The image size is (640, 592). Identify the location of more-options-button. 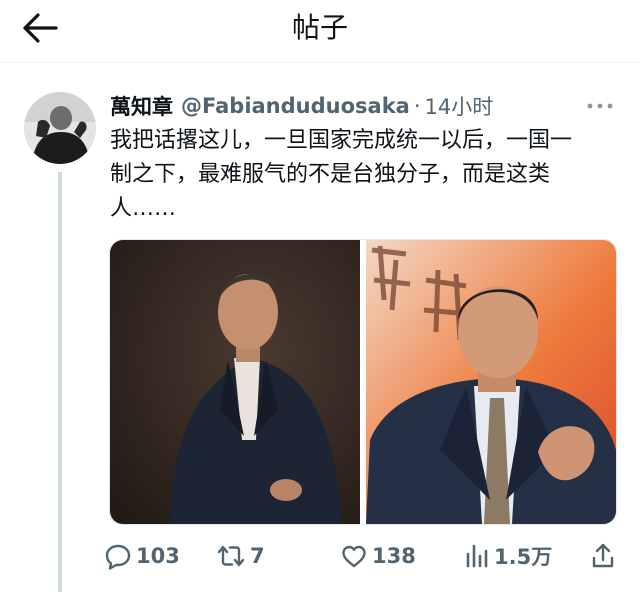
(600, 105).